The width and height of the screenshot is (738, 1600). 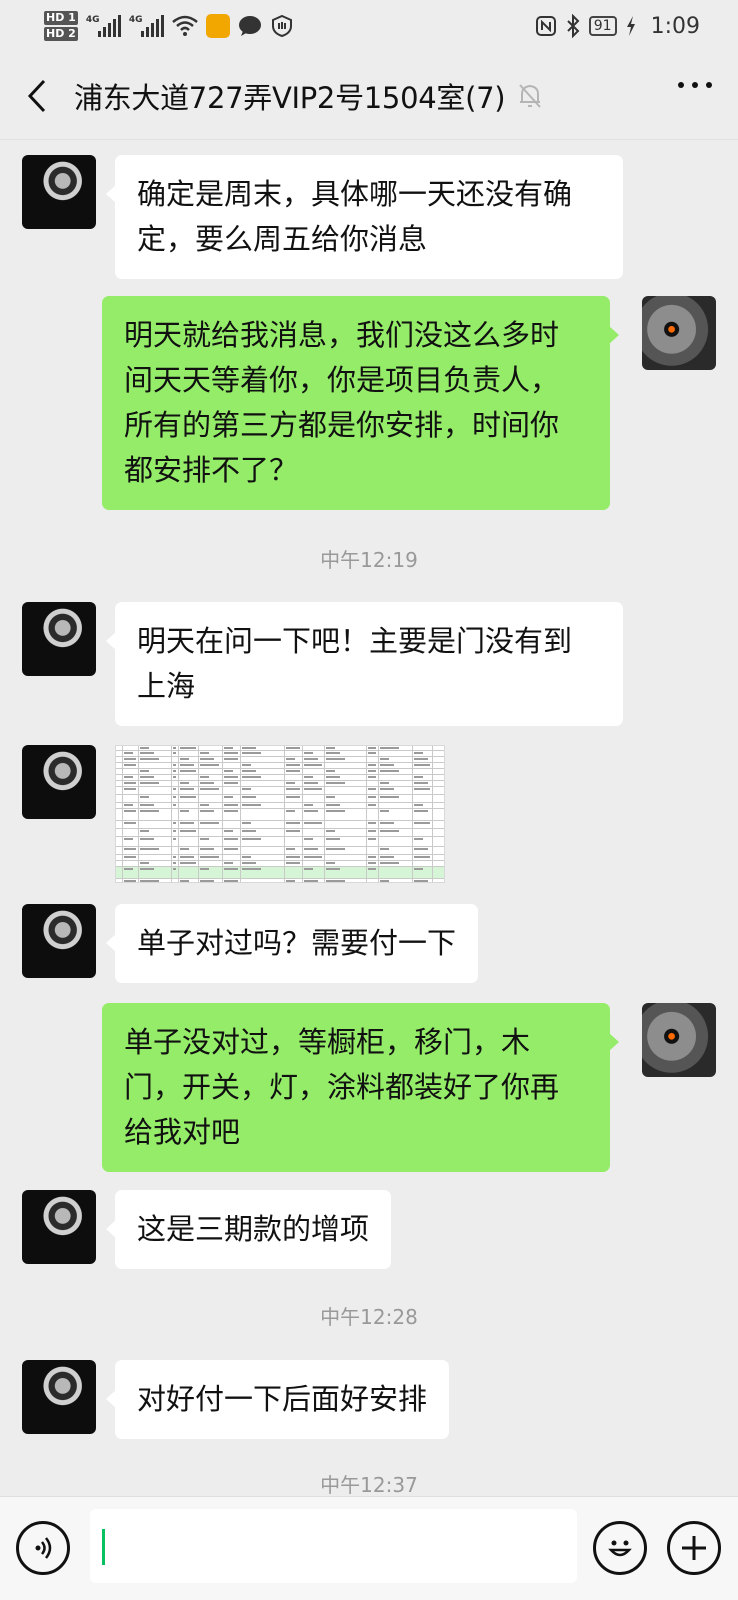 What do you see at coordinates (694, 1548) in the screenshot?
I see `plus-button` at bounding box center [694, 1548].